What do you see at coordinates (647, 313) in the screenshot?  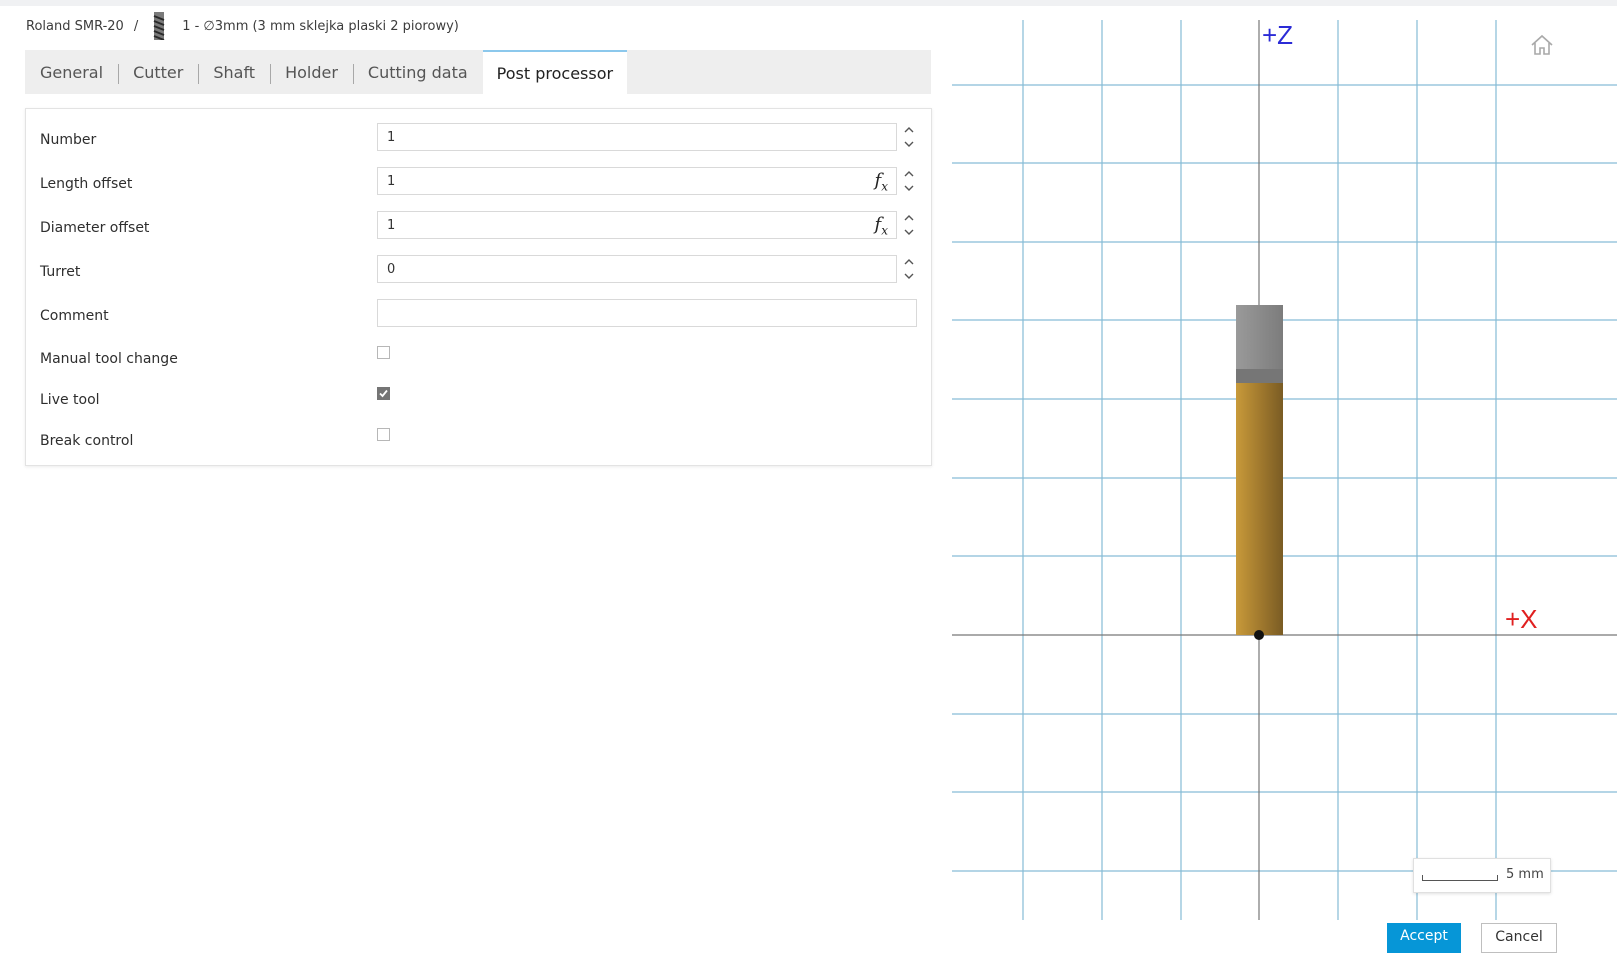 I see `comment-field` at bounding box center [647, 313].